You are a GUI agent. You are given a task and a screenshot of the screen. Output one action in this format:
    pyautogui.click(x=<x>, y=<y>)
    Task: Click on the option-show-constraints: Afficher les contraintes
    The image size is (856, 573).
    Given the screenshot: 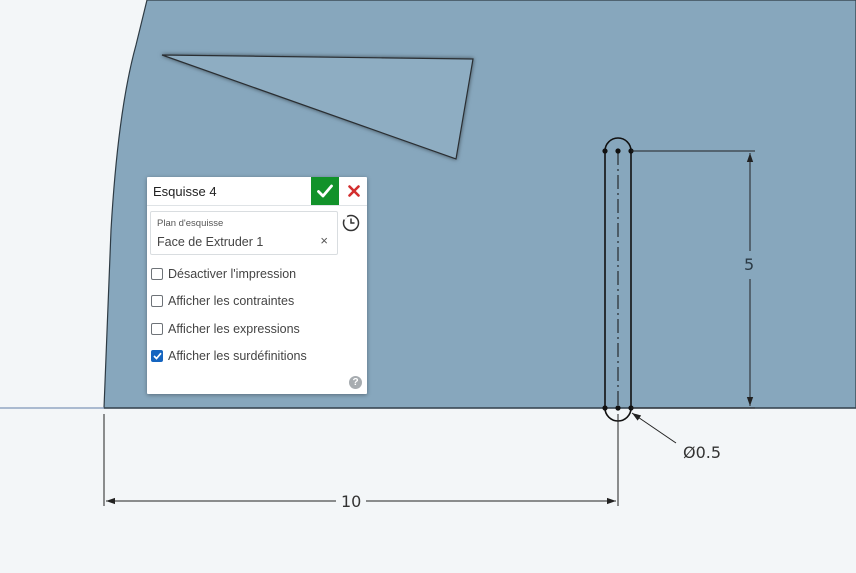 What is the action you would take?
    pyautogui.click(x=222, y=301)
    